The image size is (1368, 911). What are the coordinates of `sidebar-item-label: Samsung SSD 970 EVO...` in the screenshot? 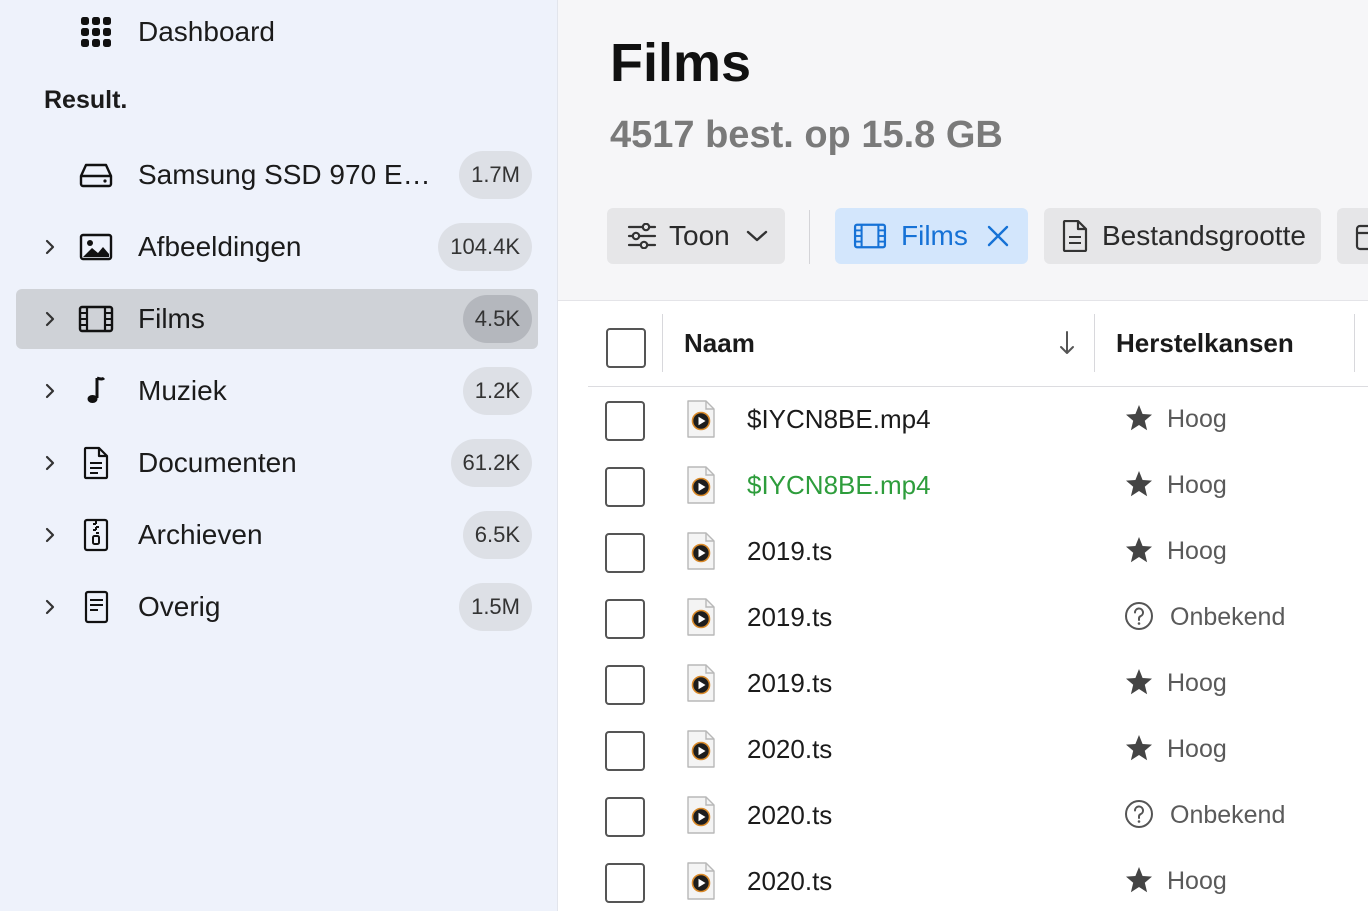 It's located at (293, 174).